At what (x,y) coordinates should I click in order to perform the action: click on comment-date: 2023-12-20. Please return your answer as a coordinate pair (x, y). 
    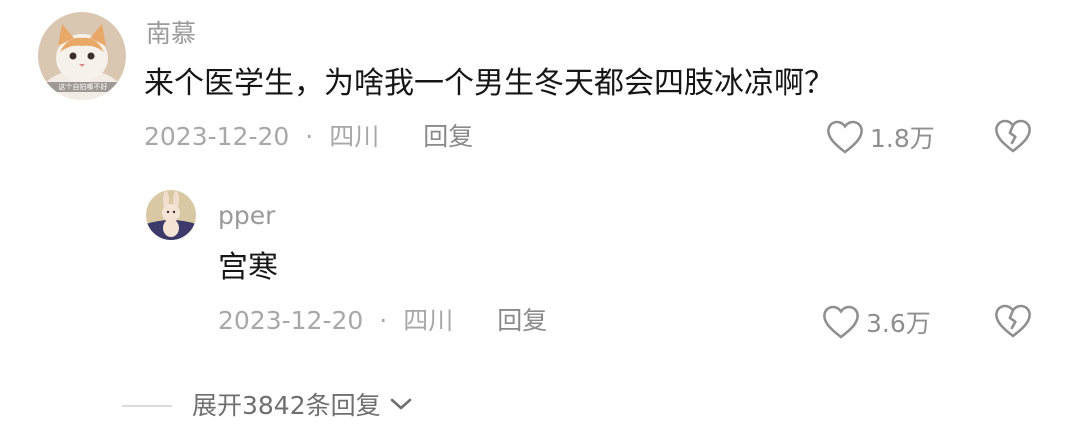
    Looking at the image, I should click on (217, 136).